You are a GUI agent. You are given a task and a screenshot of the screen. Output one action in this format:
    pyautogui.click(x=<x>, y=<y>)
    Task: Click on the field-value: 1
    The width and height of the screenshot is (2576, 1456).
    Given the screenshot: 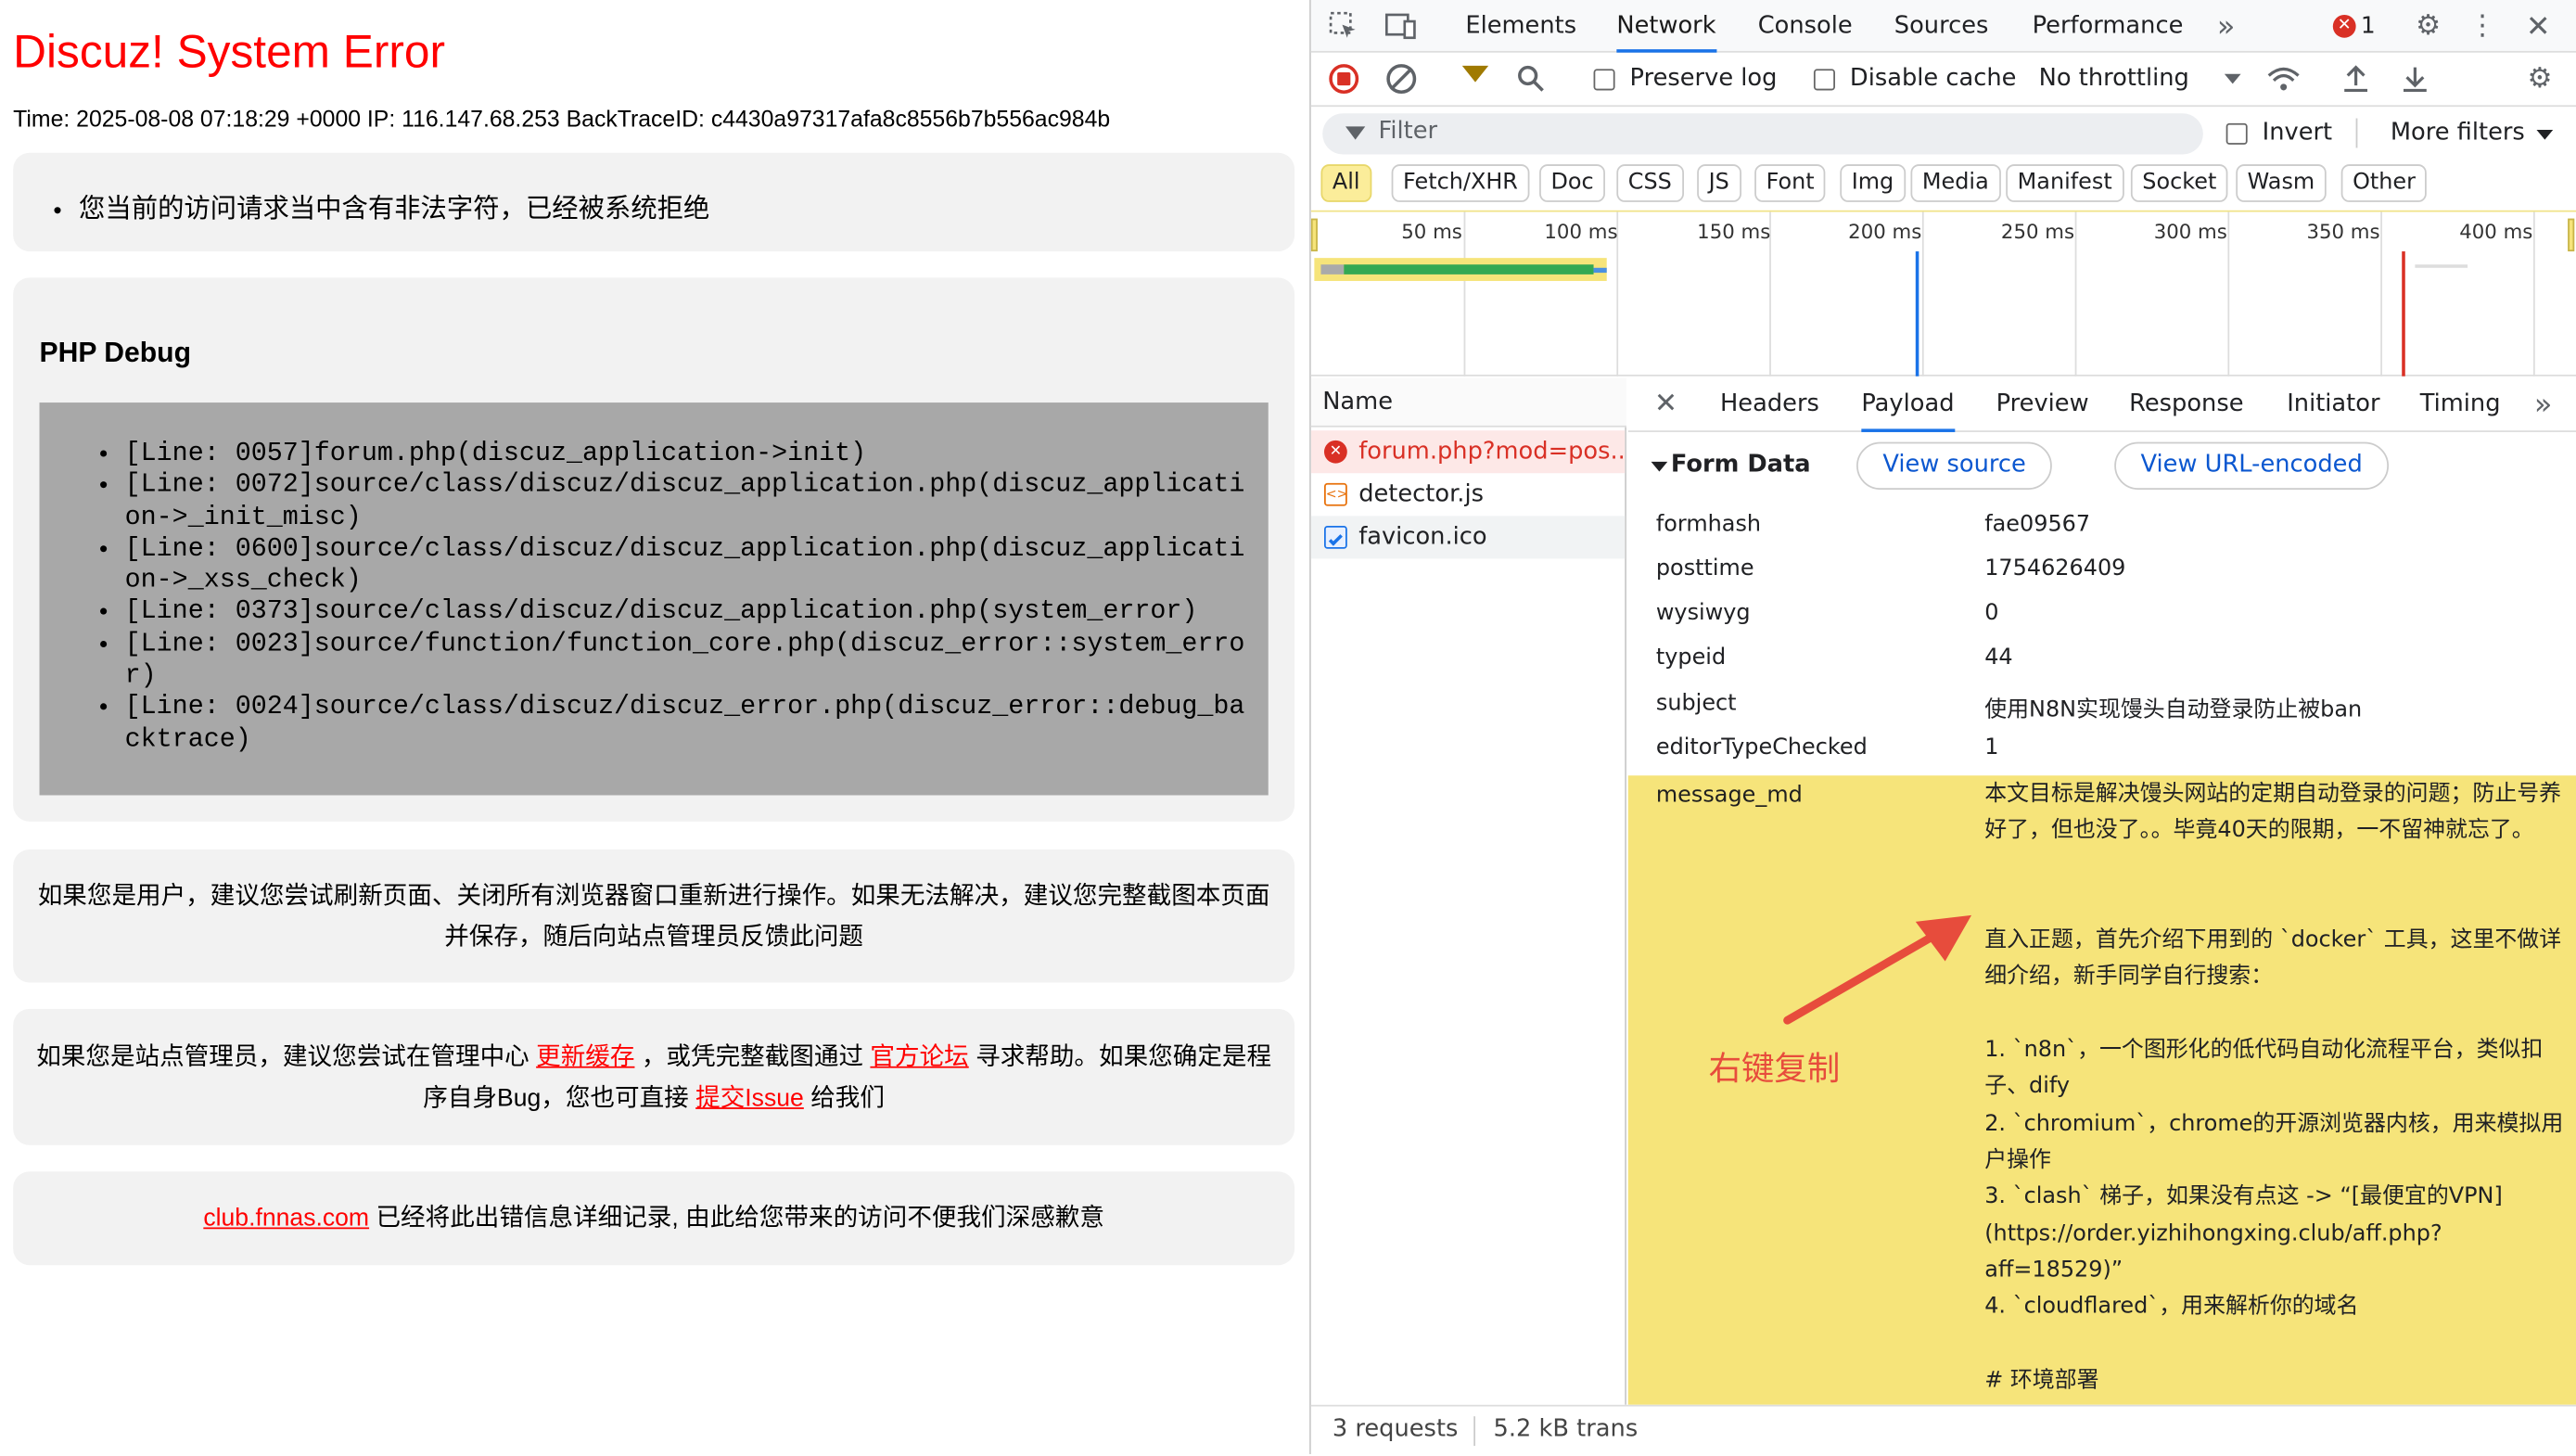 What is the action you would take?
    pyautogui.click(x=1992, y=747)
    